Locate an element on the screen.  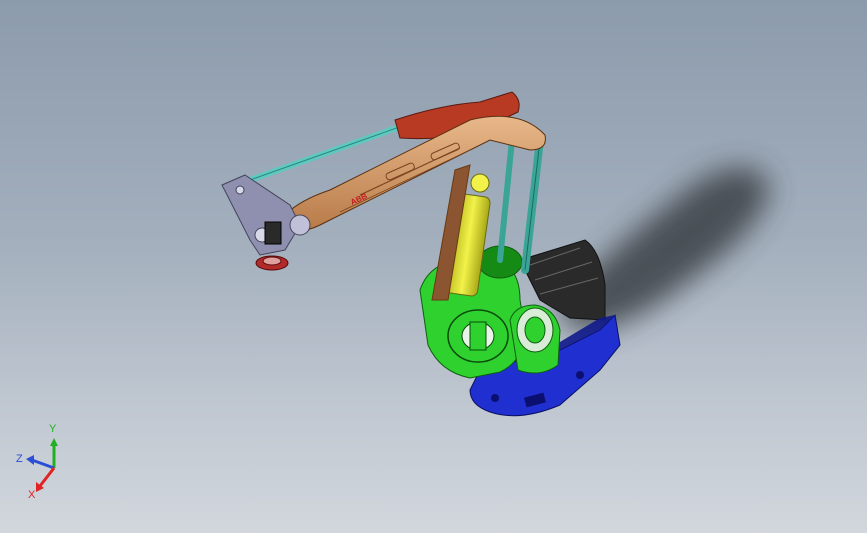
z-axis-label: Z is located at coordinates (19, 459).